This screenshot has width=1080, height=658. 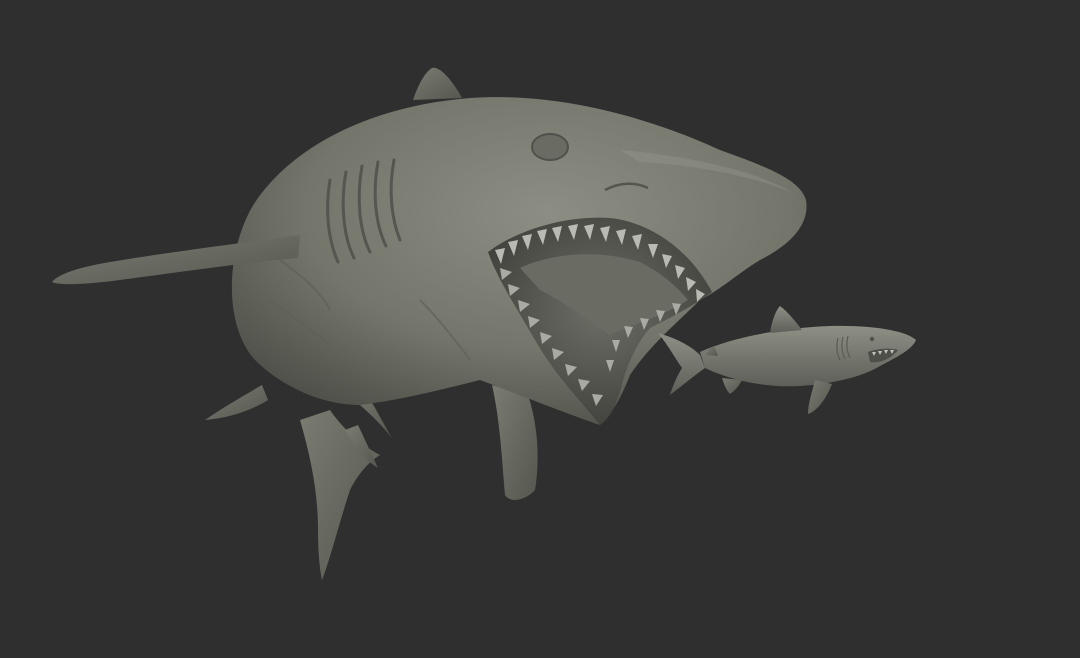 What do you see at coordinates (732, 386) in the screenshot?
I see `small-shark-pelvic-fin` at bounding box center [732, 386].